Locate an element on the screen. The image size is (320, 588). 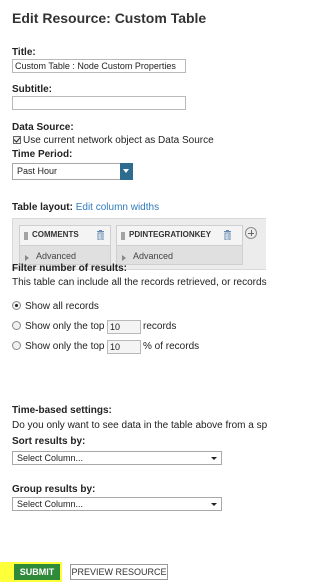
column-card: PDINTEGRATIONKEY Advanced is located at coordinates (179, 245).